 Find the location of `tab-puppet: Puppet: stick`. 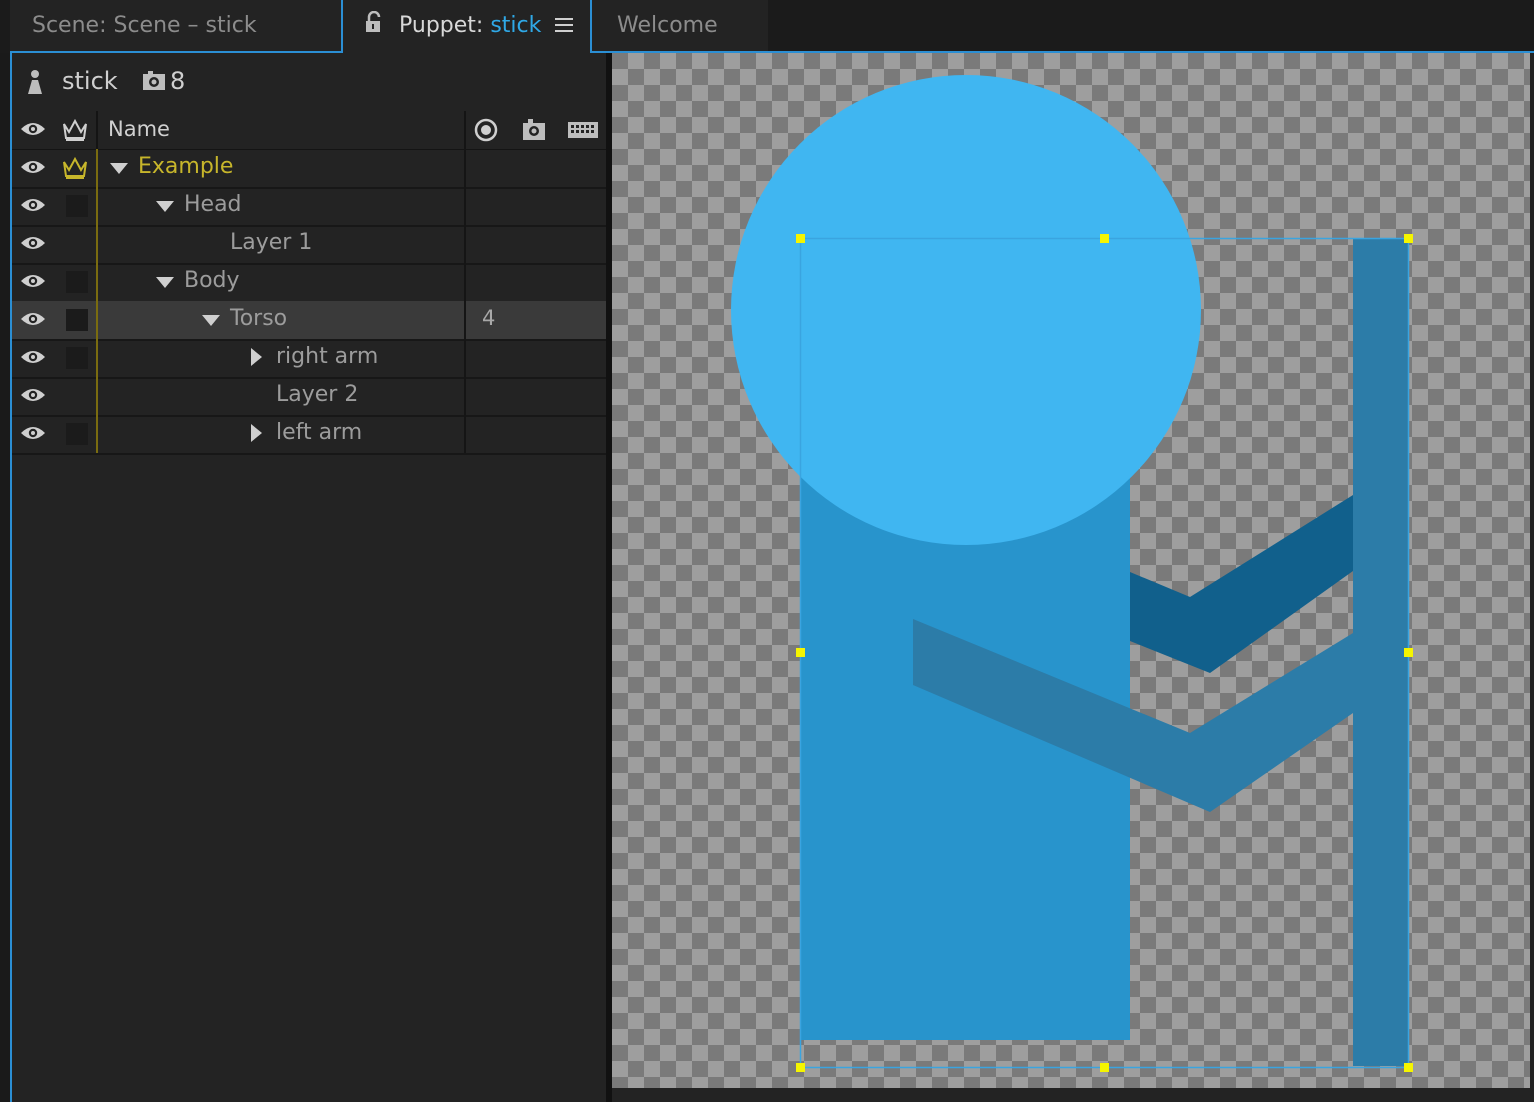

tab-puppet: Puppet: stick is located at coordinates (466, 26).